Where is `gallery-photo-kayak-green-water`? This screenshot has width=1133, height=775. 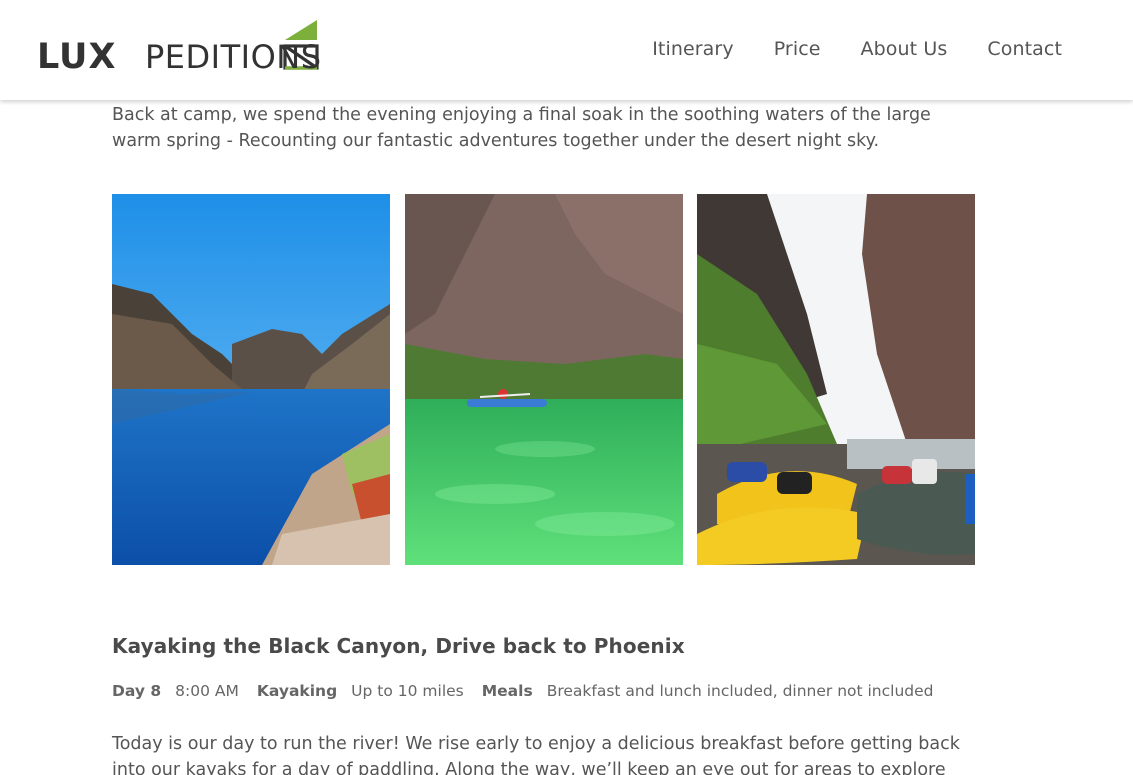 gallery-photo-kayak-green-water is located at coordinates (543, 379).